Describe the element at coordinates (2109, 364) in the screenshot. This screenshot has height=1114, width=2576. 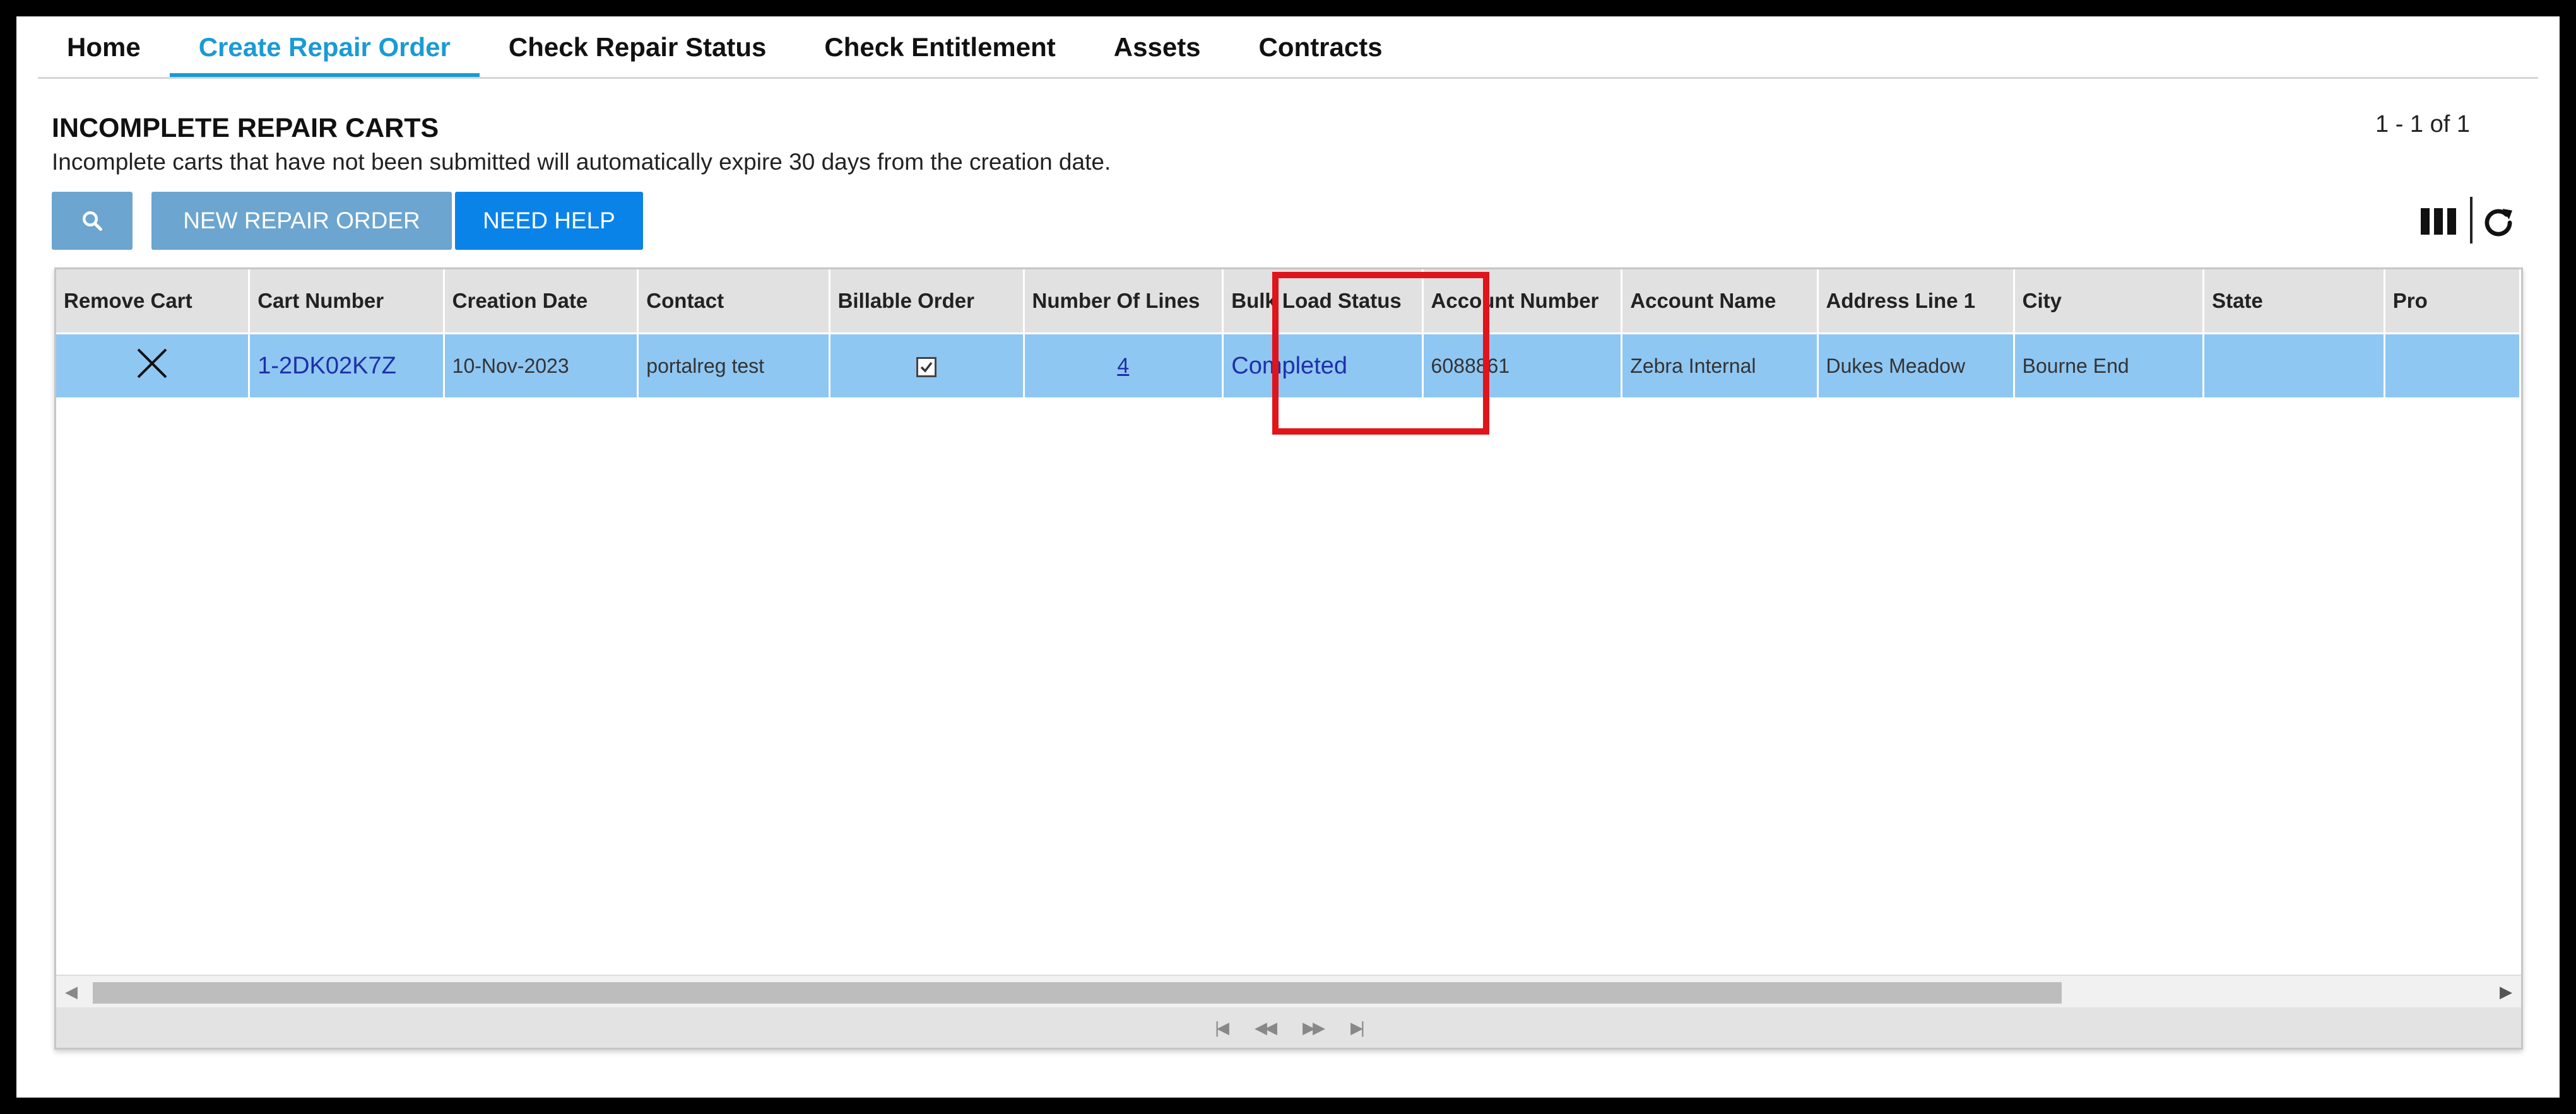
I see `city-cell: Bourne End` at that location.